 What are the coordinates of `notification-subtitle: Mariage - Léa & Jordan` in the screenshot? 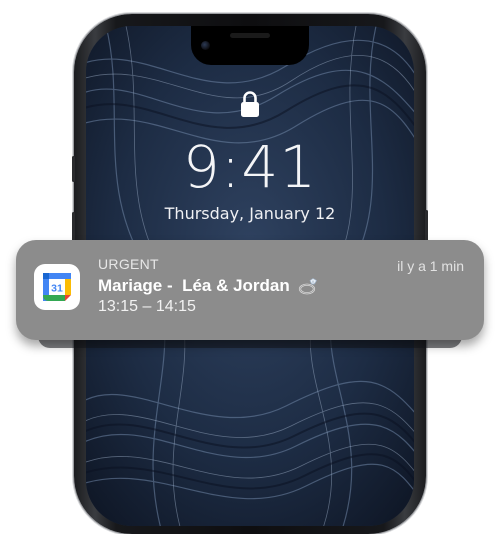 It's located at (208, 286).